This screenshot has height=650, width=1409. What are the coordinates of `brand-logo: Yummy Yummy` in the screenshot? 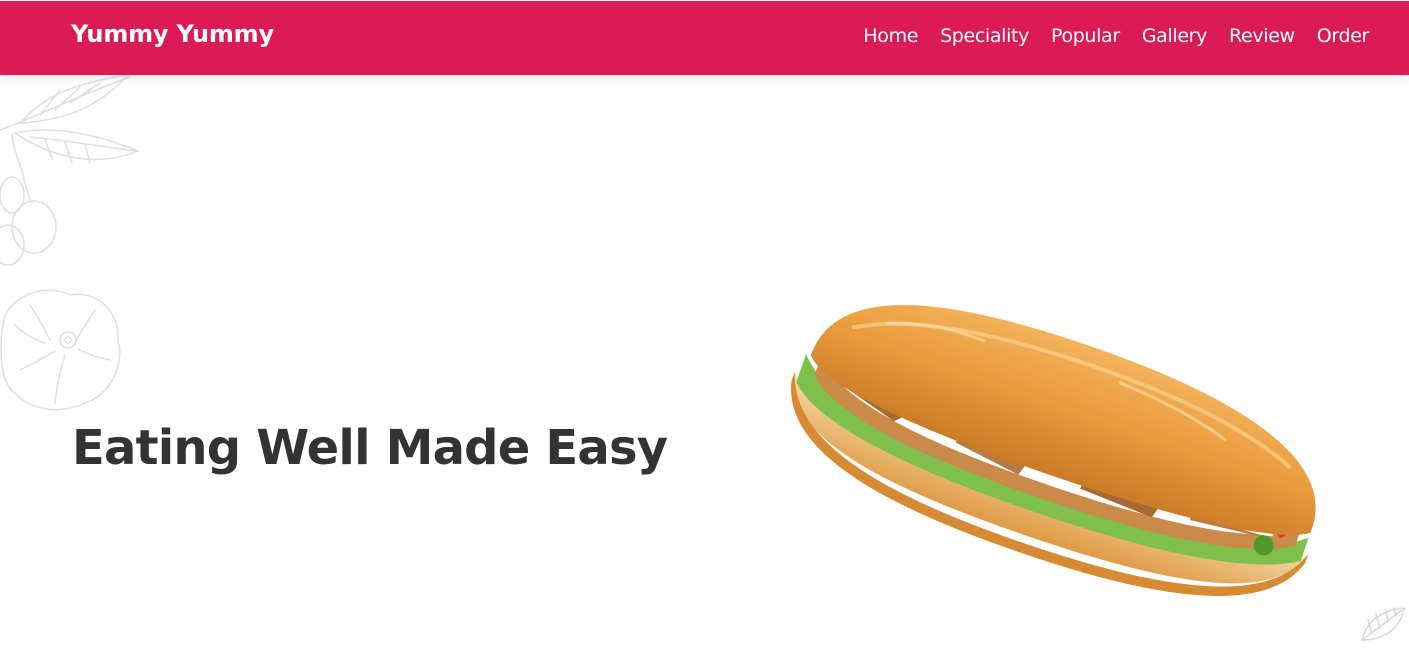 It's located at (172, 34).